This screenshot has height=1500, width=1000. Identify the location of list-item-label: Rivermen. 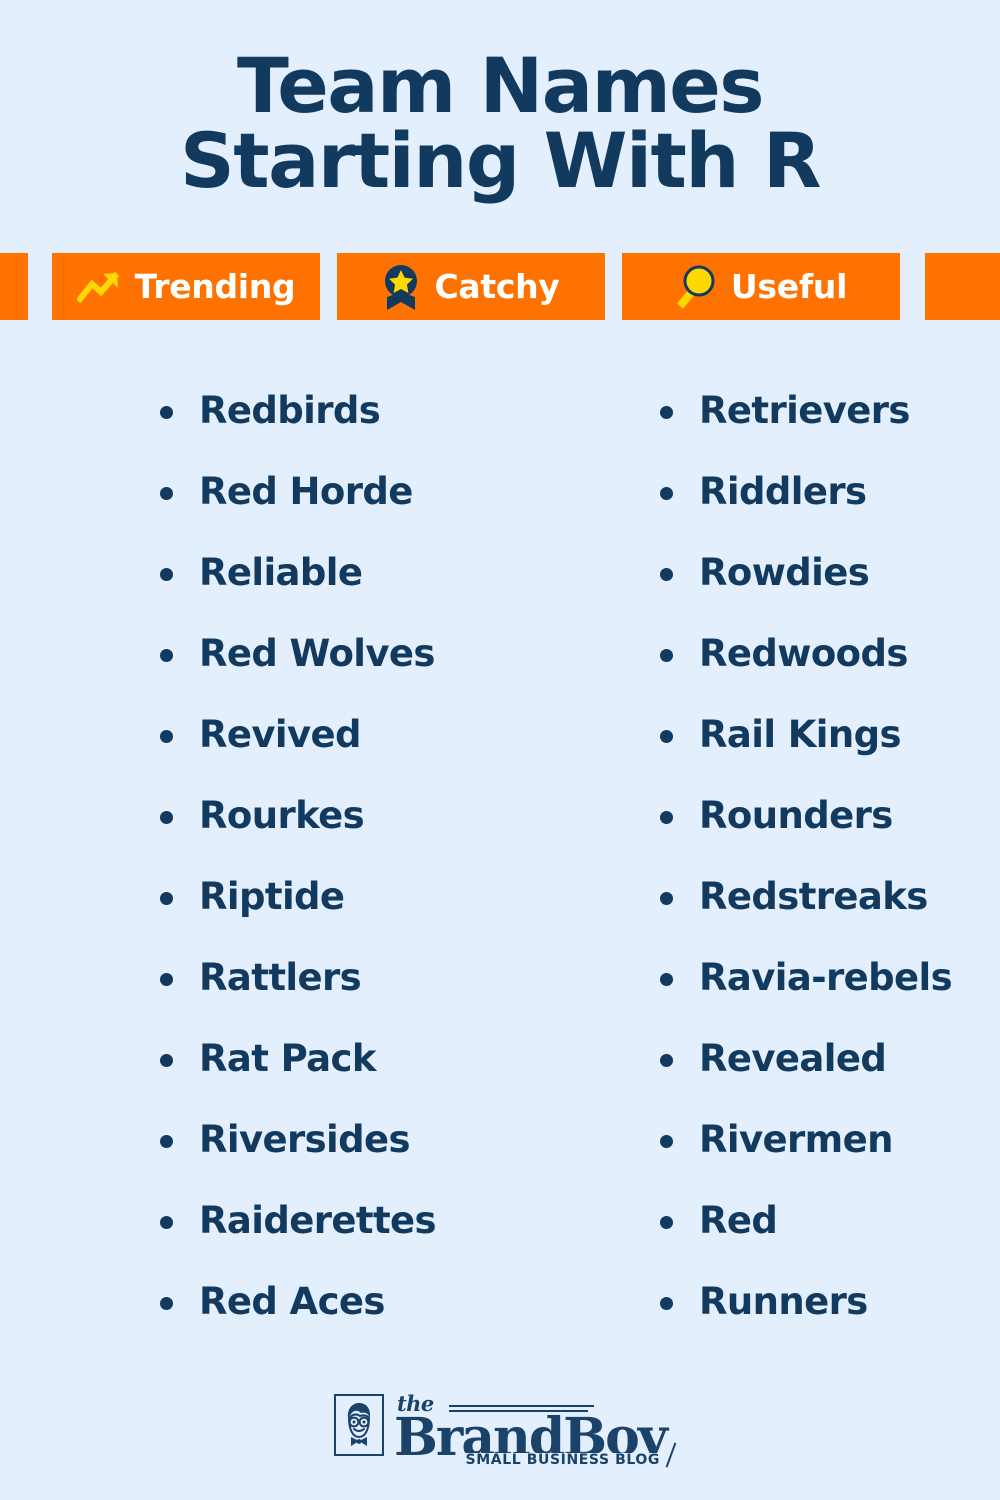
(796, 1139).